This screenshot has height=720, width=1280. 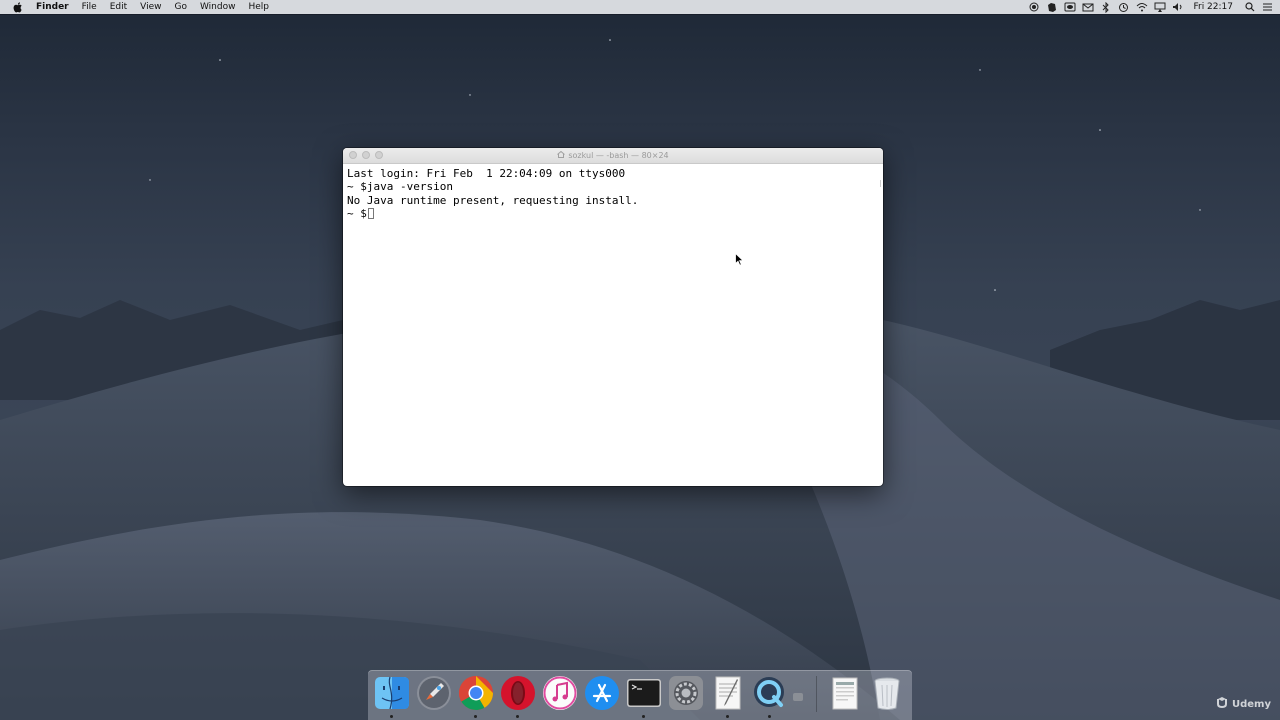 I want to click on notification-center-icon, so click(x=1267, y=7).